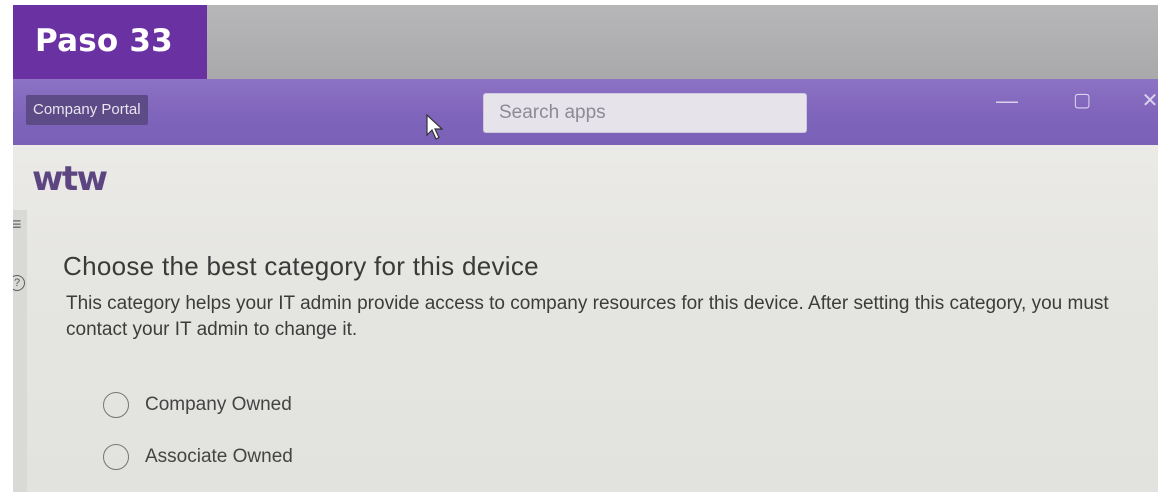 The image size is (1158, 492). I want to click on sidebar, so click(20, 351).